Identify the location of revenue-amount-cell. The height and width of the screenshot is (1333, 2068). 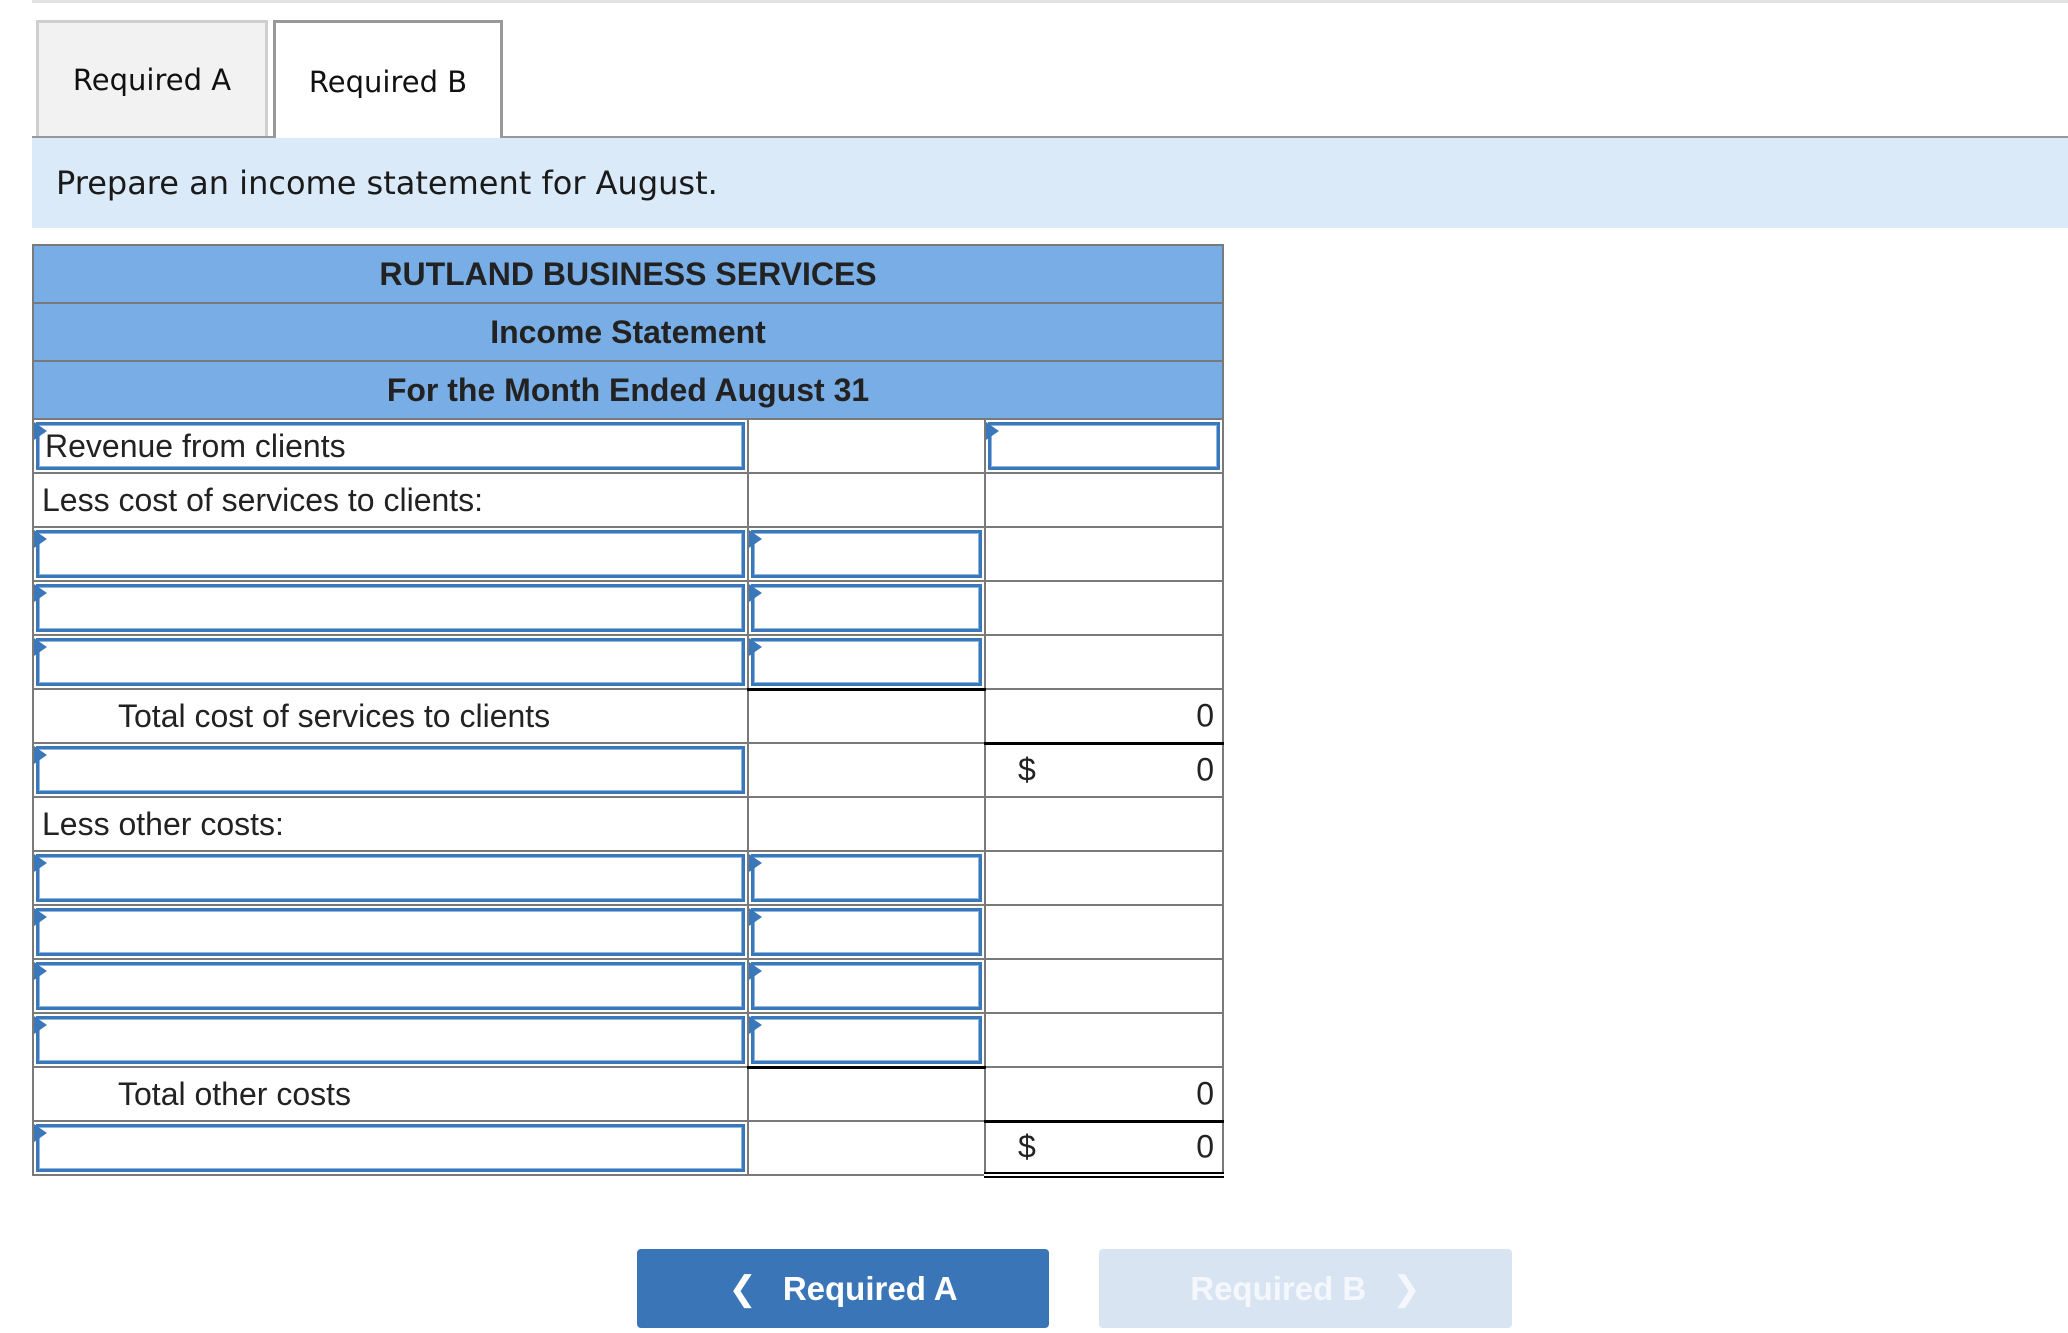
(1104, 446).